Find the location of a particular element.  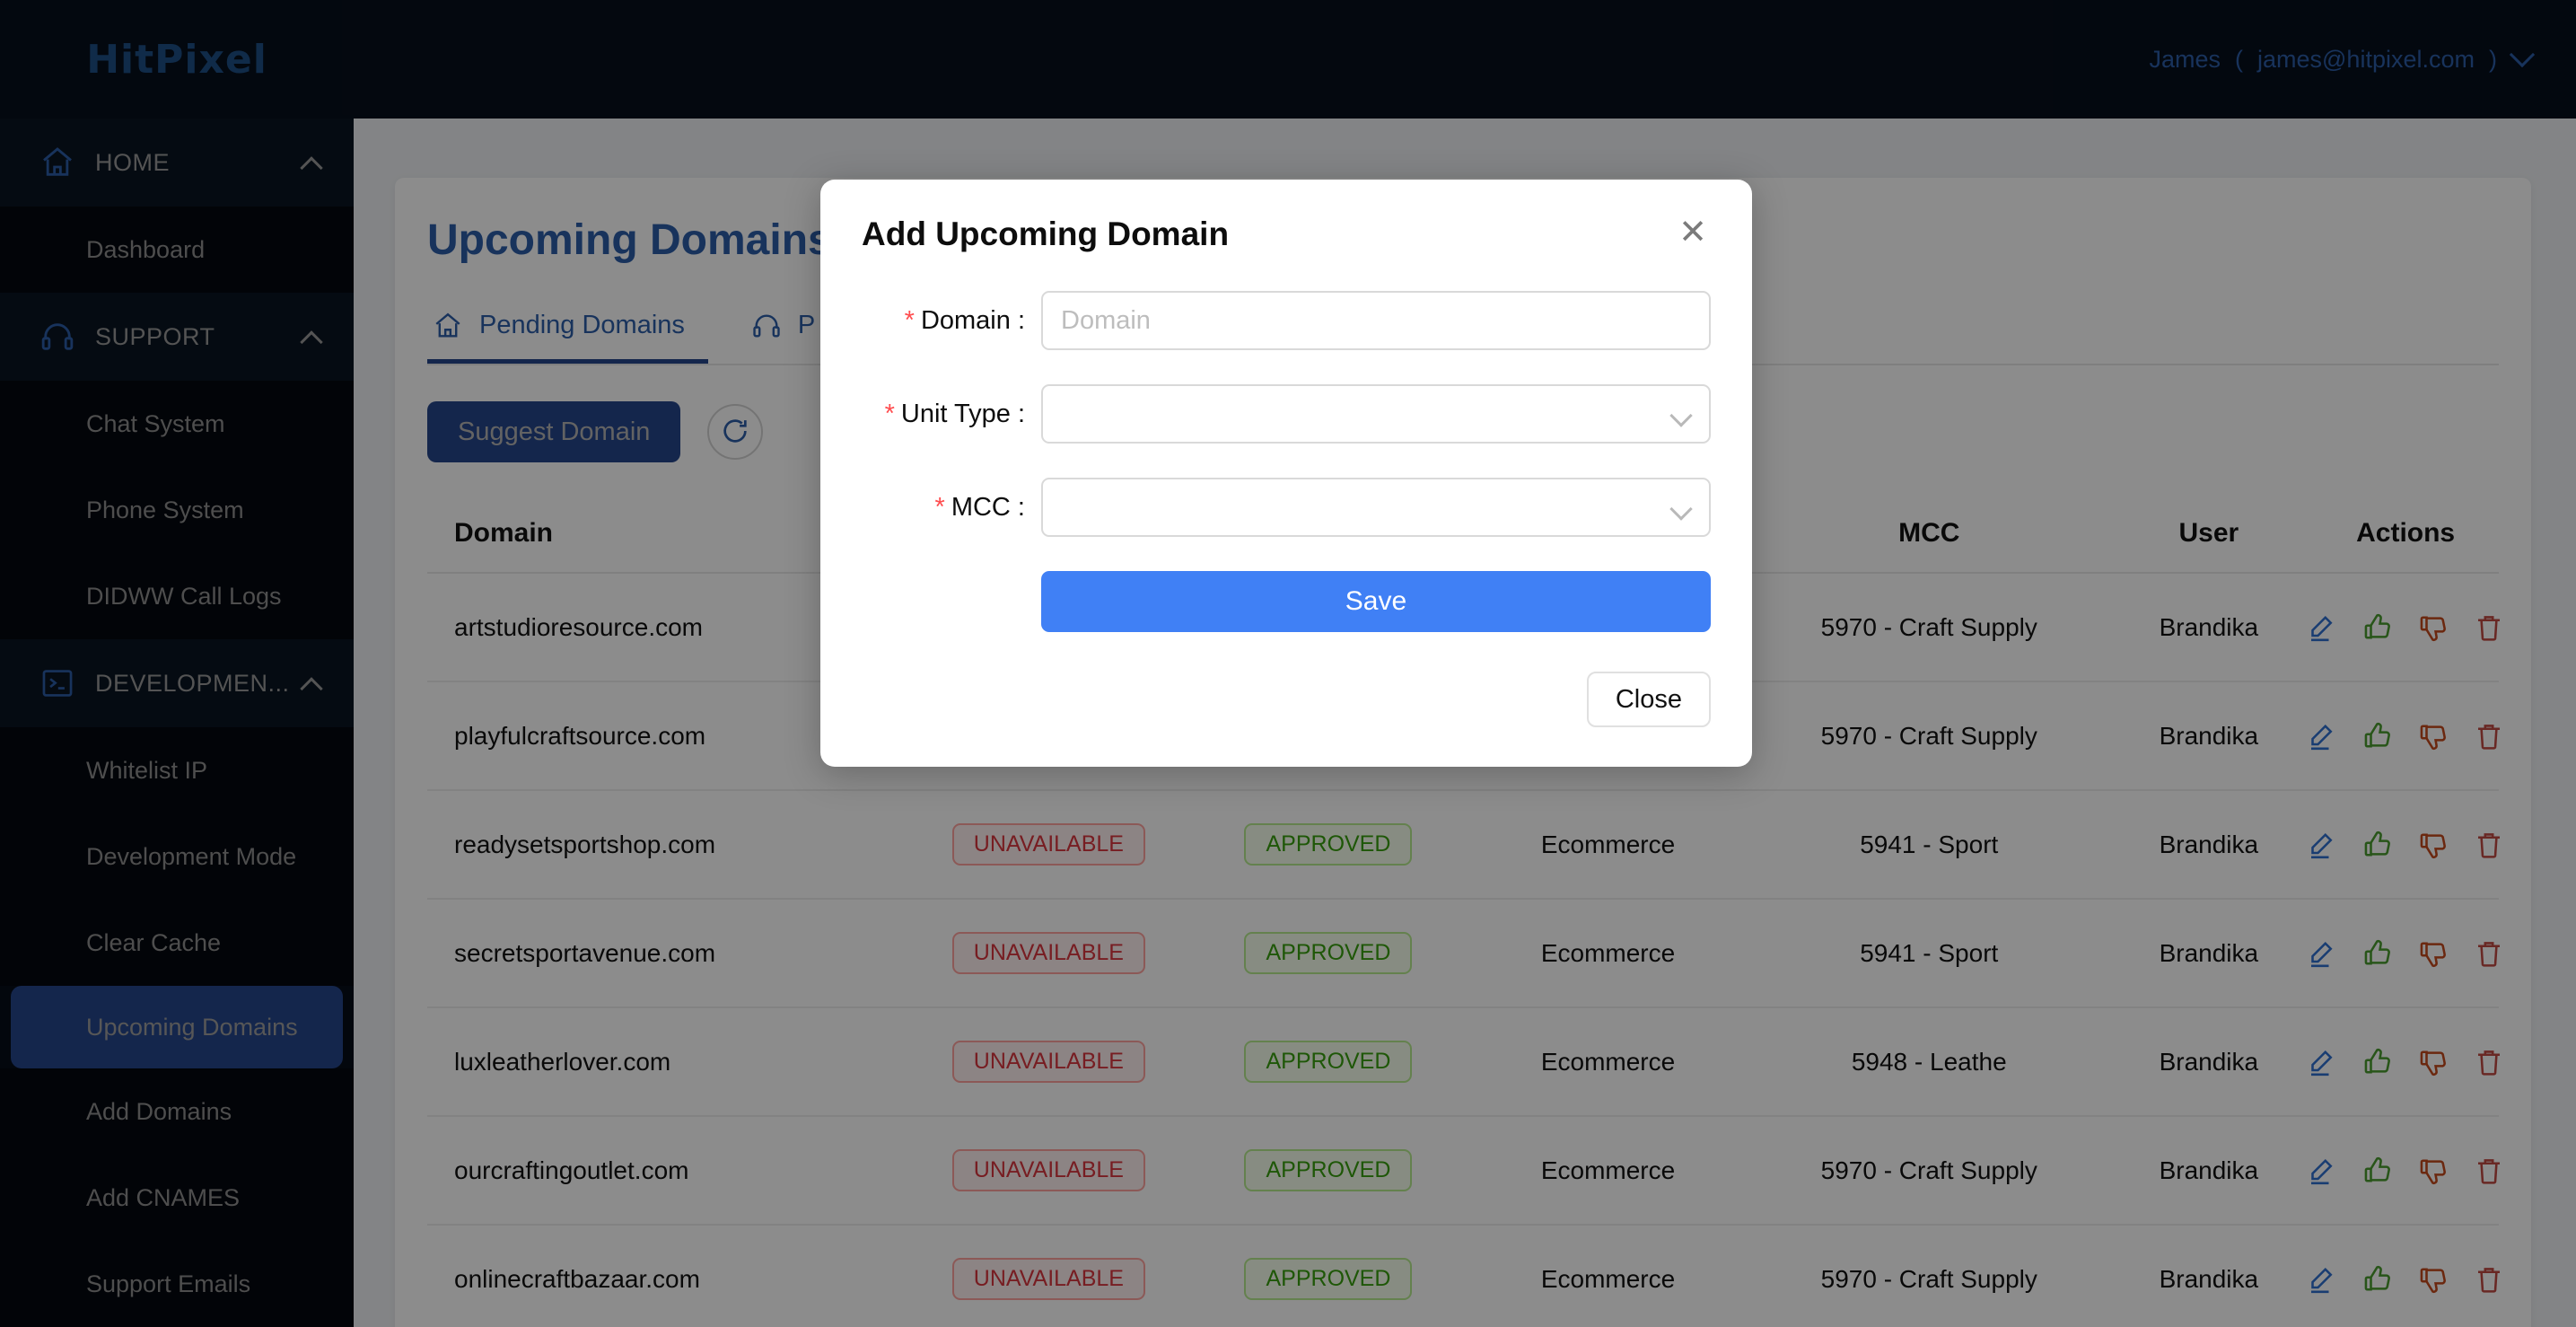

save-row-spacer is located at coordinates (951, 602).